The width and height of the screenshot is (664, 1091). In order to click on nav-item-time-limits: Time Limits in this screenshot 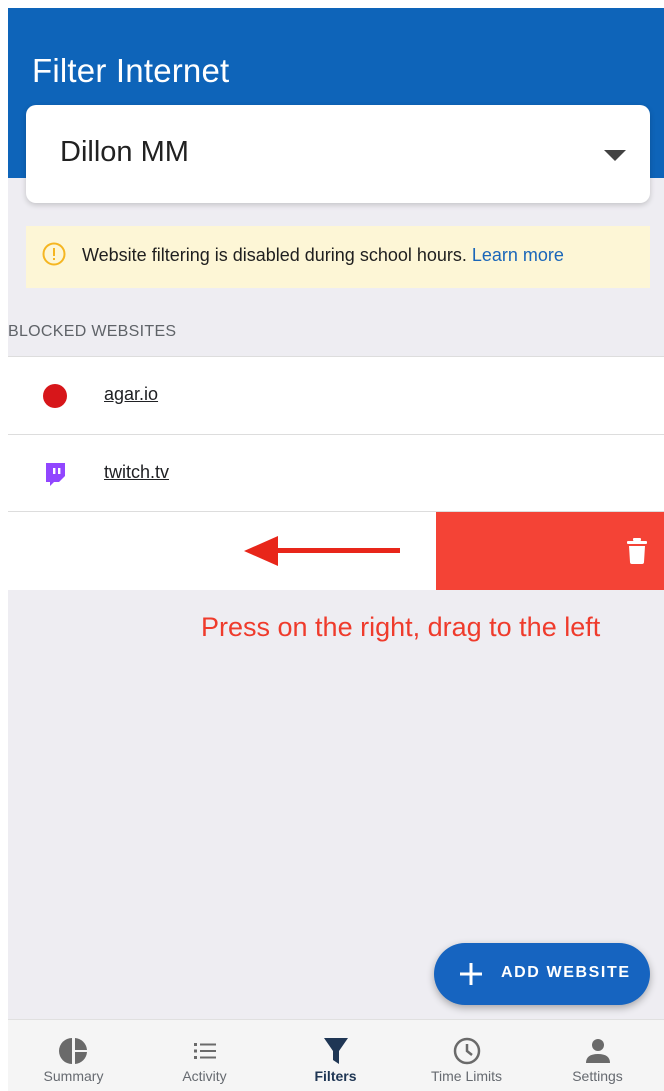, I will do `click(466, 1055)`.